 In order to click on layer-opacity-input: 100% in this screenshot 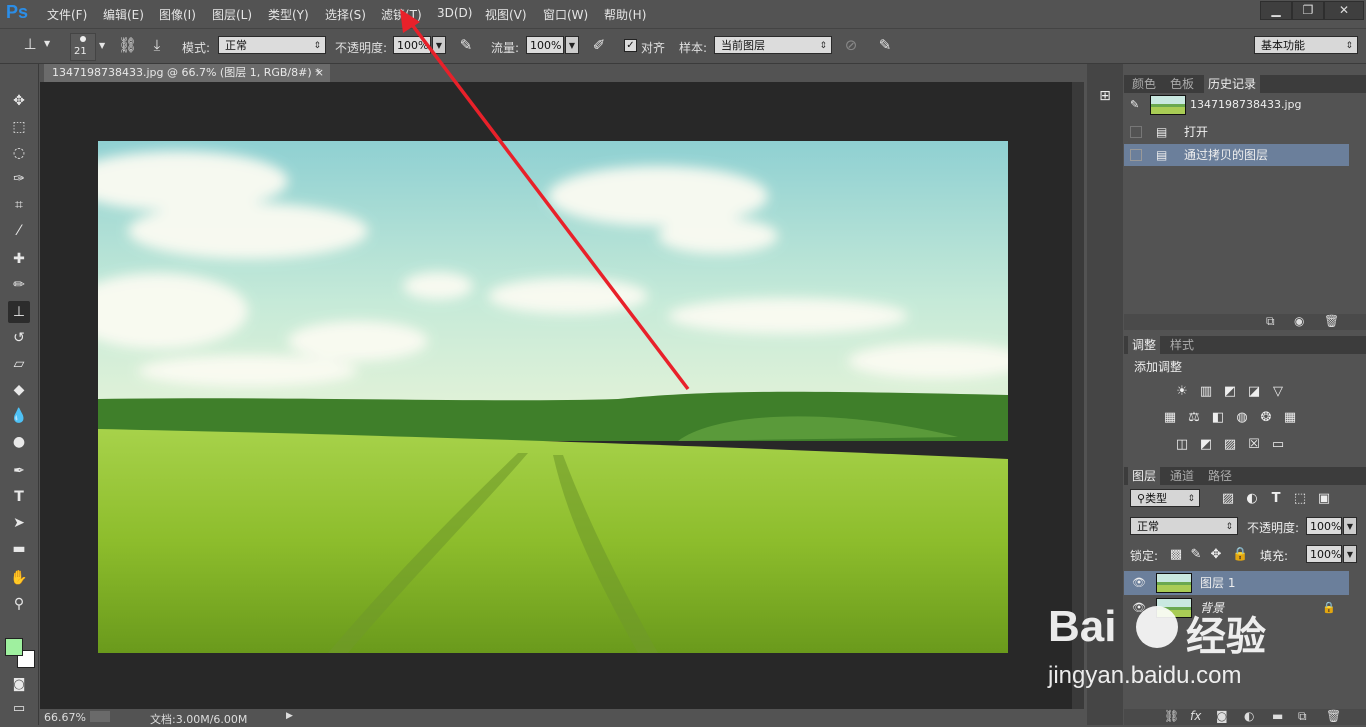, I will do `click(1324, 526)`.